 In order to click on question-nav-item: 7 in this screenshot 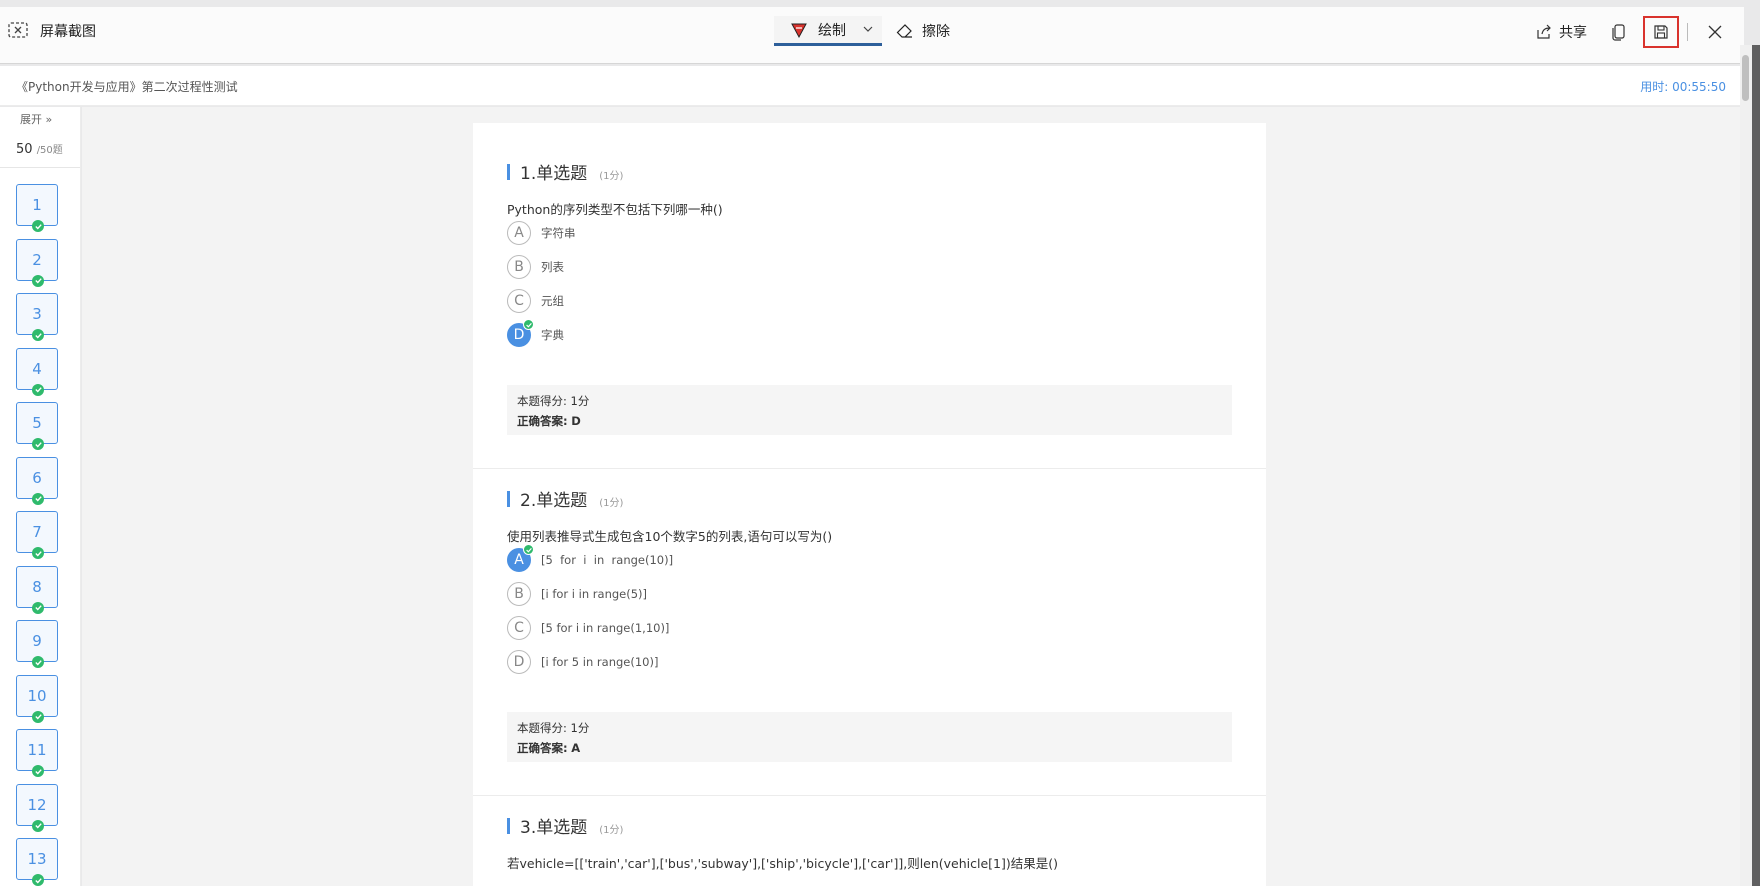, I will do `click(37, 535)`.